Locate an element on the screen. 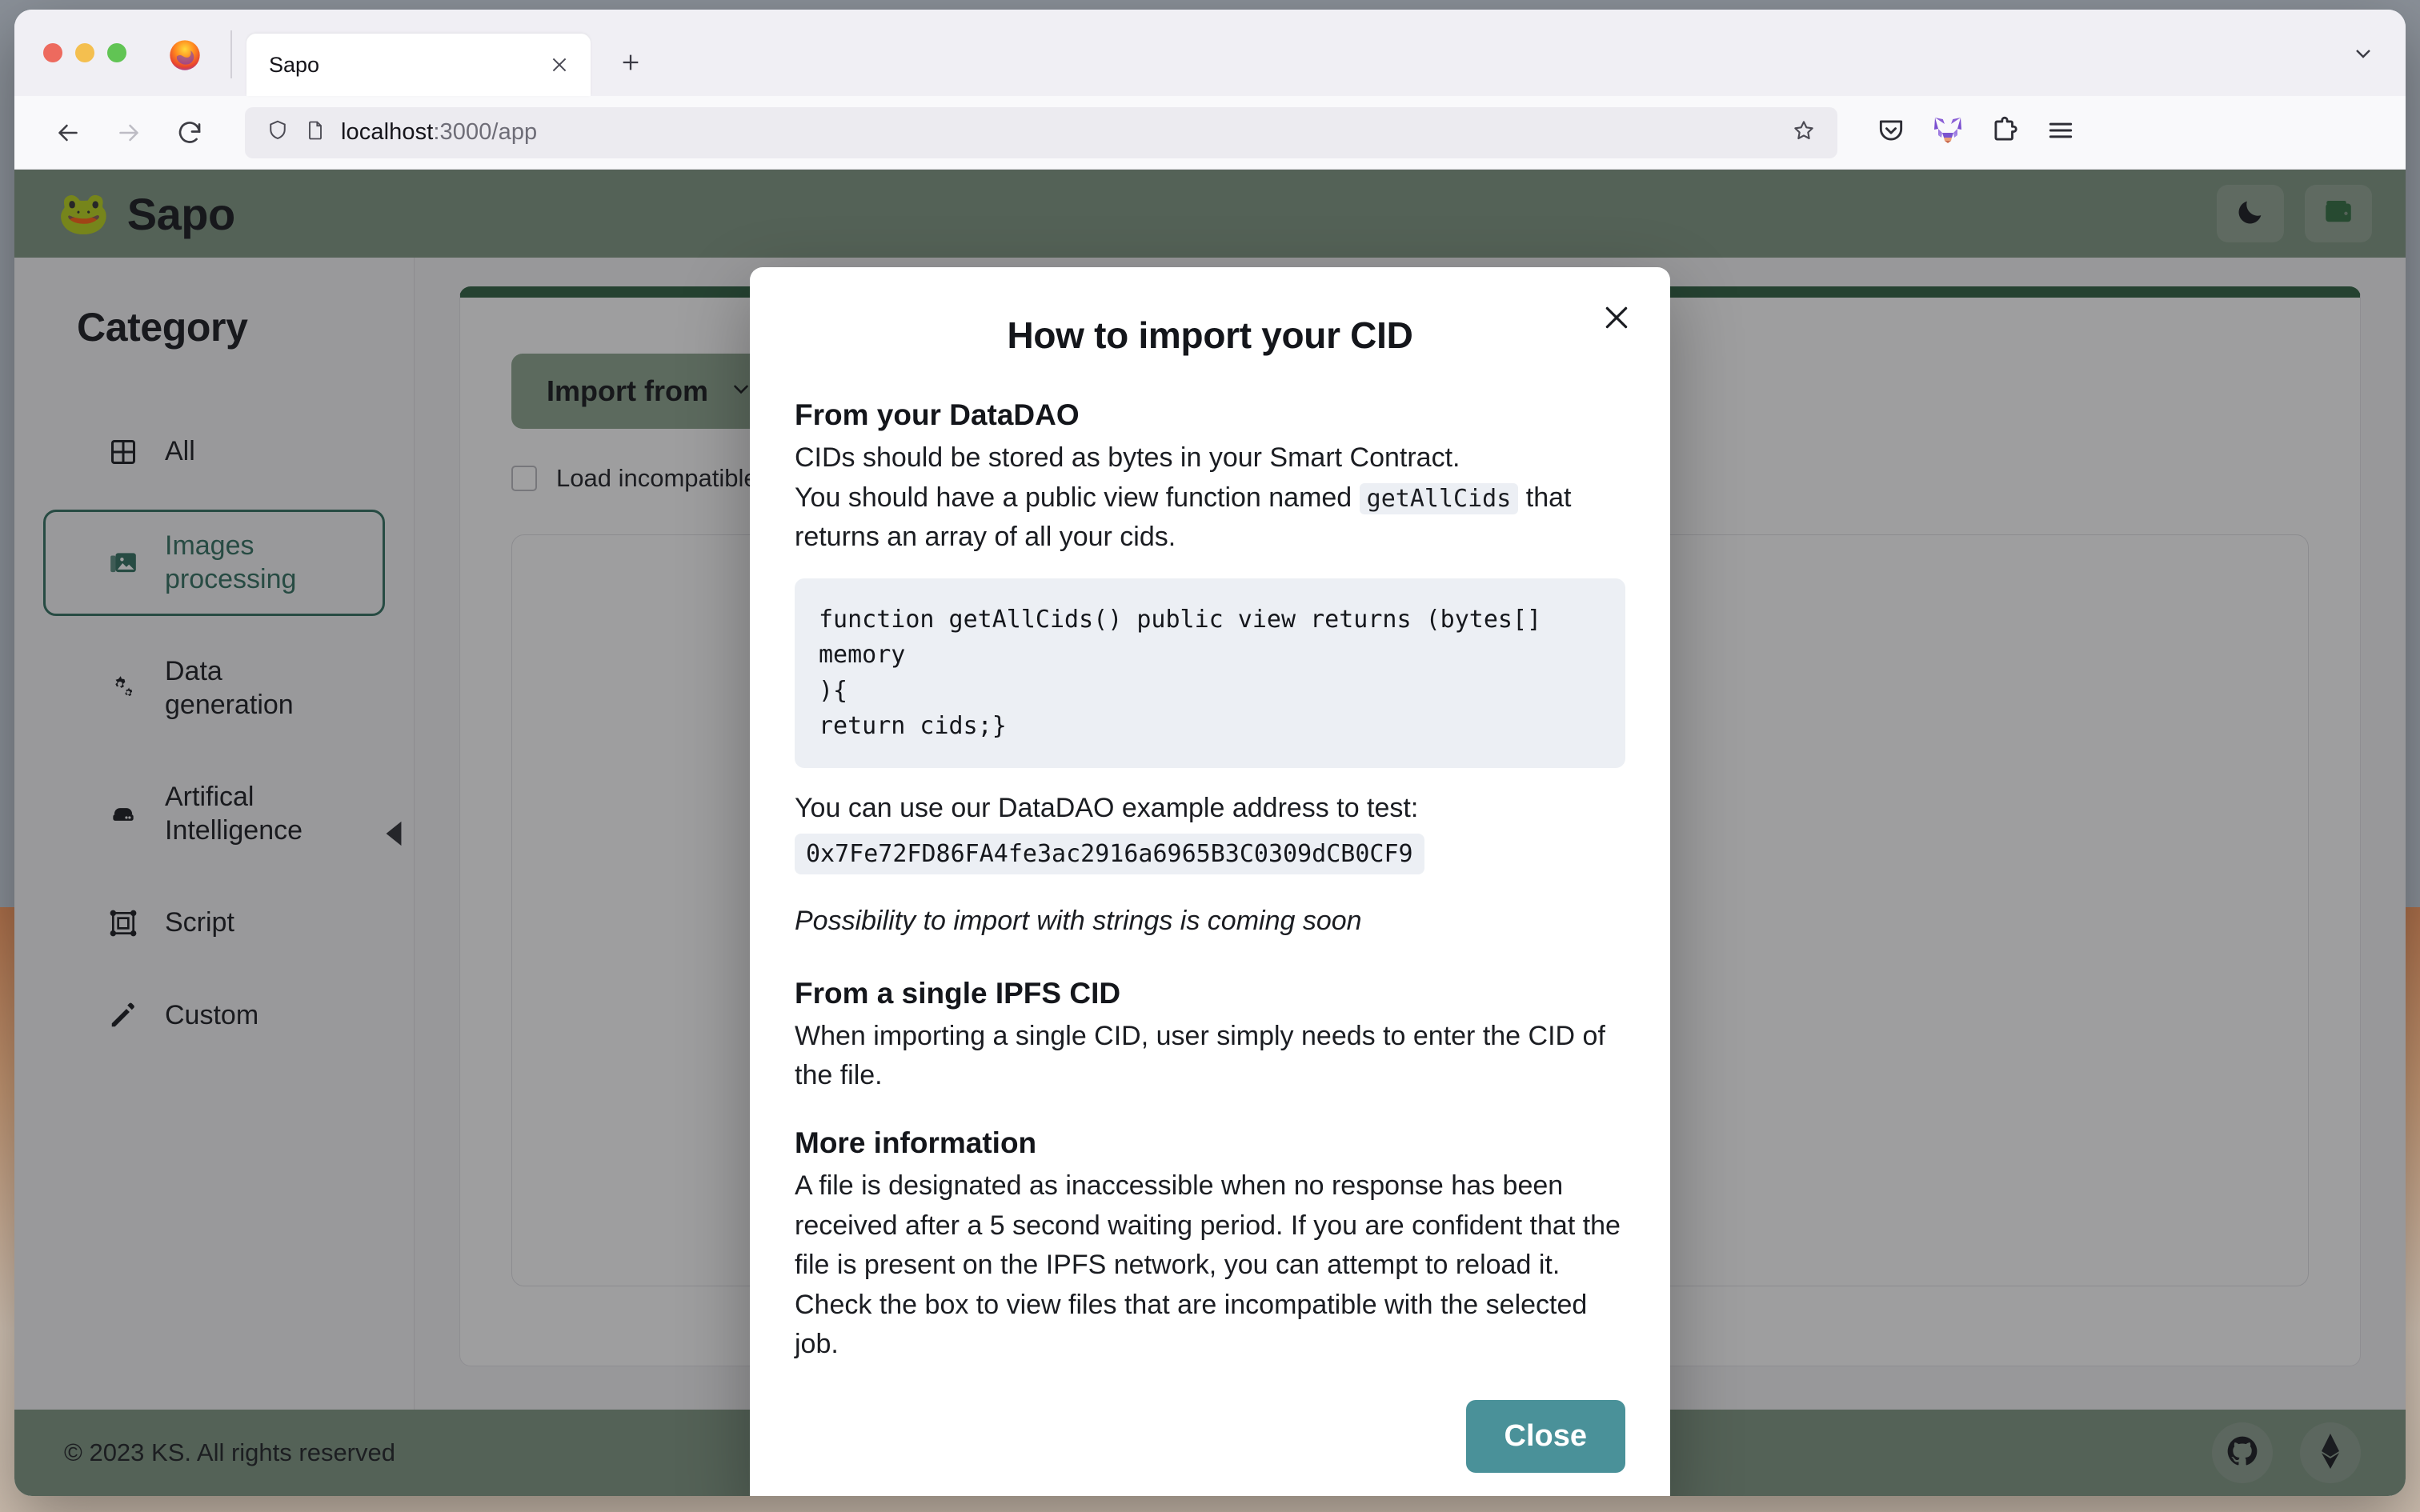 The width and height of the screenshot is (2420, 1512). tab-divider is located at coordinates (231, 54).